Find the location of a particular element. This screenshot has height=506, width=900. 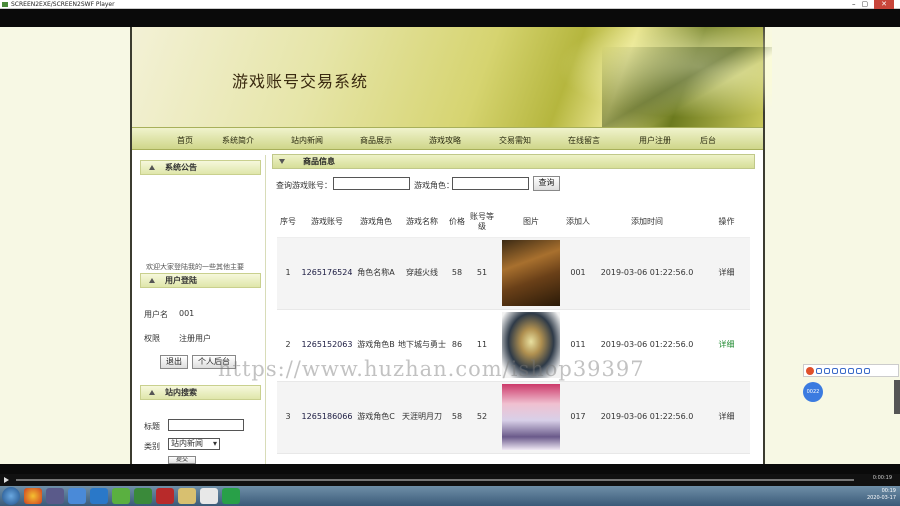

nav-products: 商品展示 is located at coordinates (376, 140).